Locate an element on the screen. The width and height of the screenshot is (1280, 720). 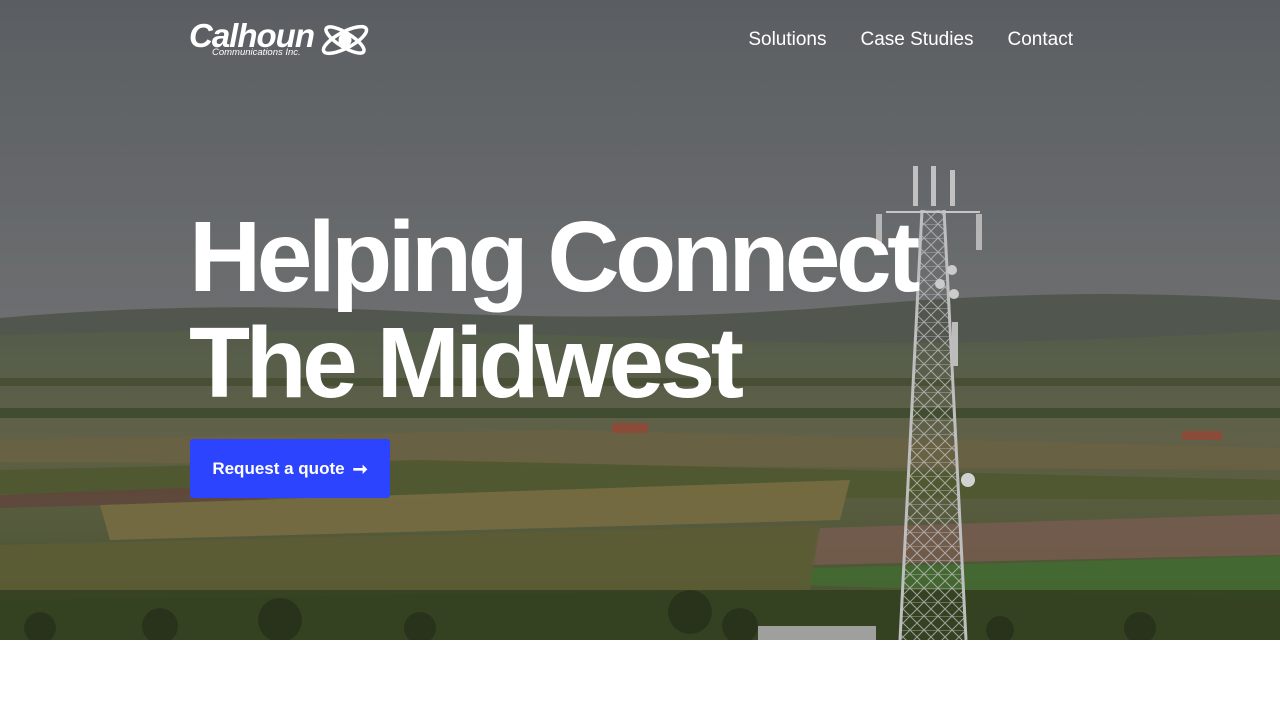
content-section is located at coordinates (640, 680).